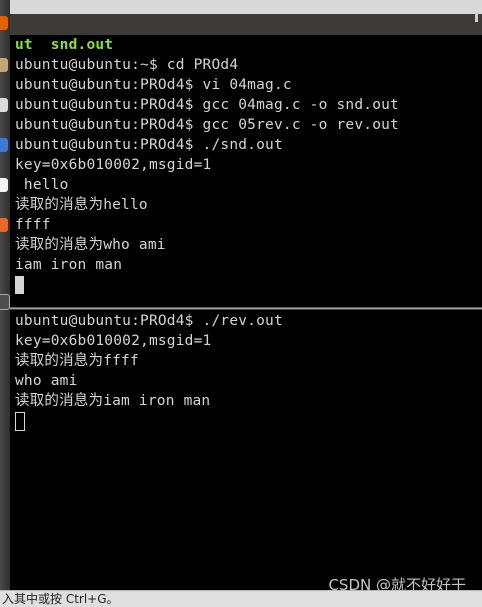  I want to click on impress-icon, so click(4, 225).